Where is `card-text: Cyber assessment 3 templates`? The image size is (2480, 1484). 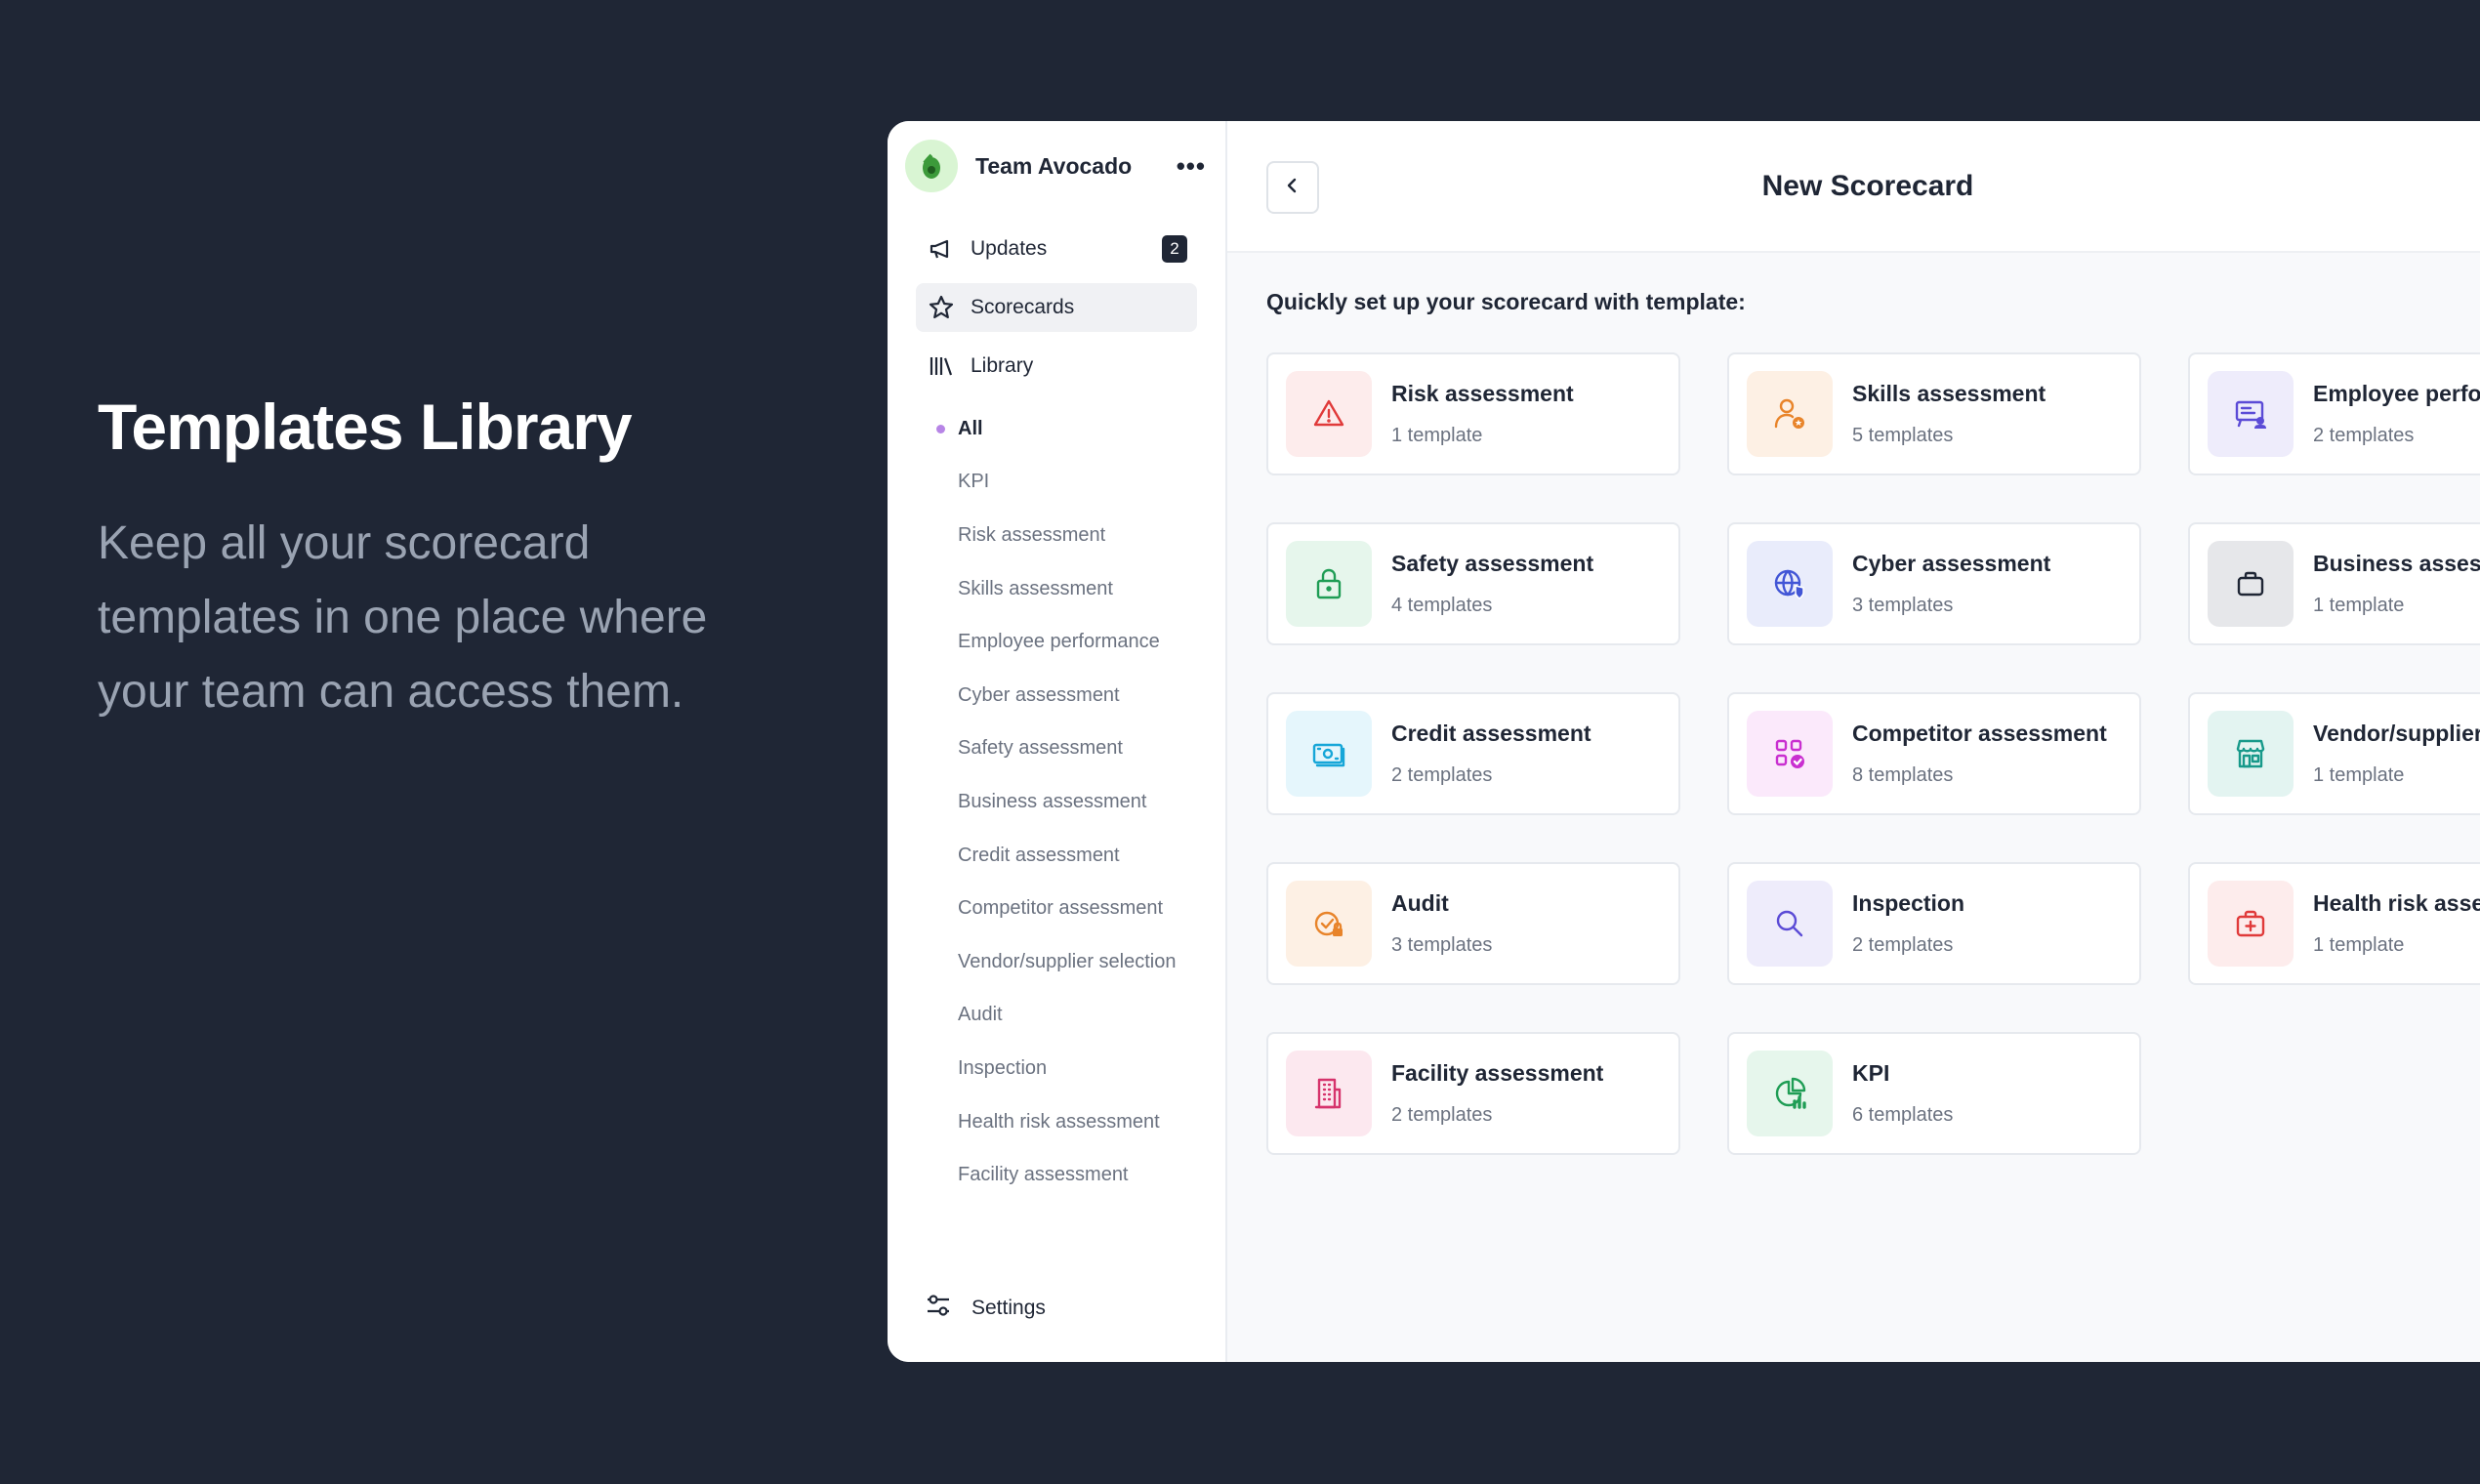 card-text: Cyber assessment 3 templates is located at coordinates (1951, 584).